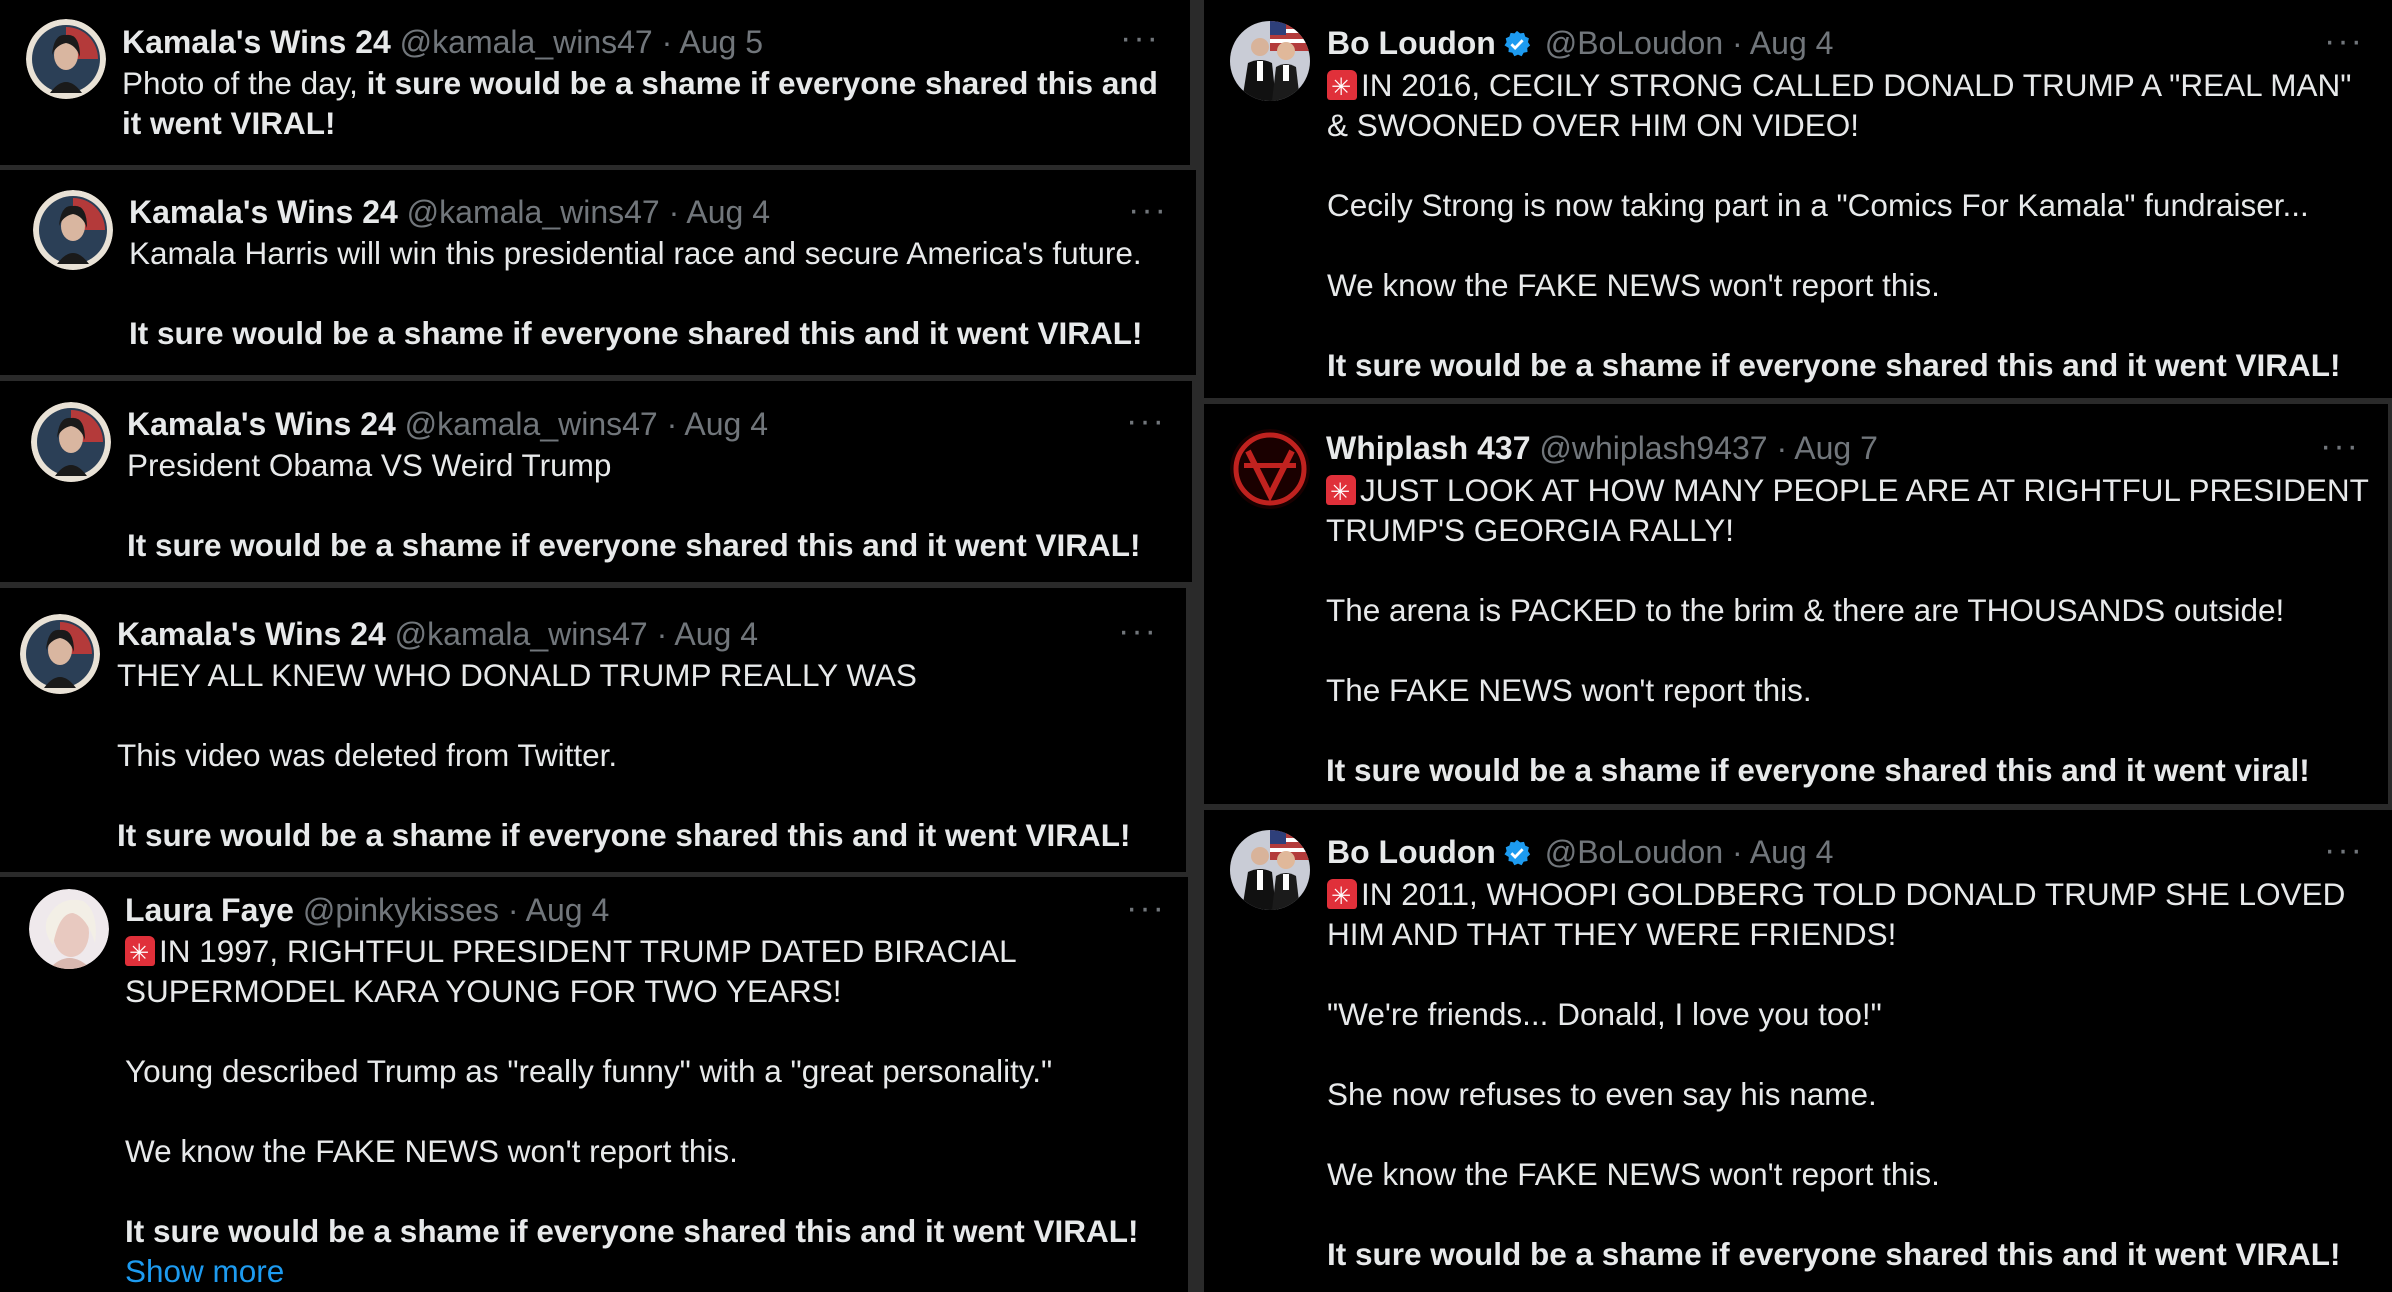 The width and height of the screenshot is (2392, 1292). Describe the element at coordinates (1569, 690) in the screenshot. I see `tweet-paragraph: The FAKE NEWS won't report this.` at that location.